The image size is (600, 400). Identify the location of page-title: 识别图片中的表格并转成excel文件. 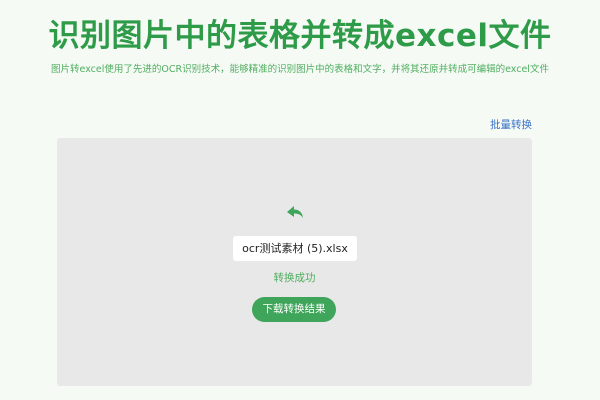
(300, 36).